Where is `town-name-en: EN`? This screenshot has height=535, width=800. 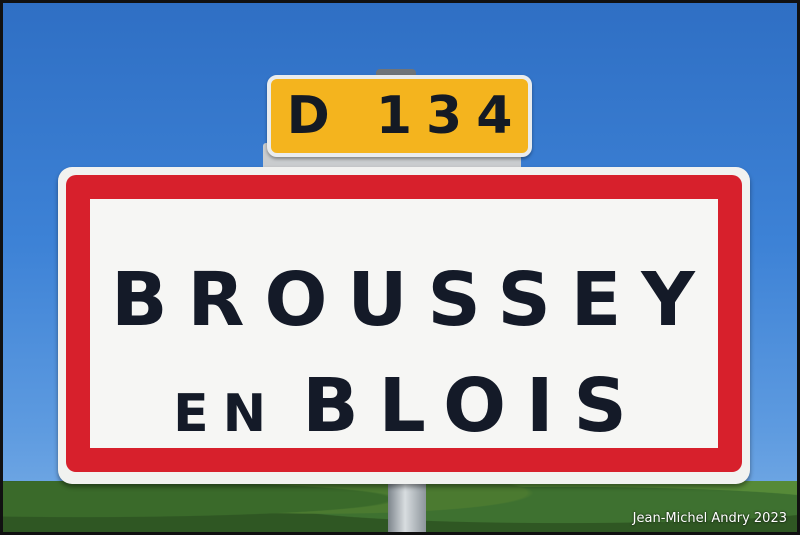
town-name-en: EN is located at coordinates (227, 414).